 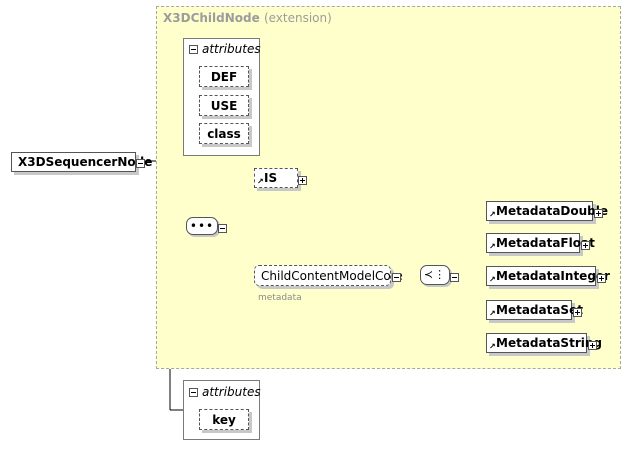 I want to click on choice-compositor: ≺⋮, so click(x=435, y=275).